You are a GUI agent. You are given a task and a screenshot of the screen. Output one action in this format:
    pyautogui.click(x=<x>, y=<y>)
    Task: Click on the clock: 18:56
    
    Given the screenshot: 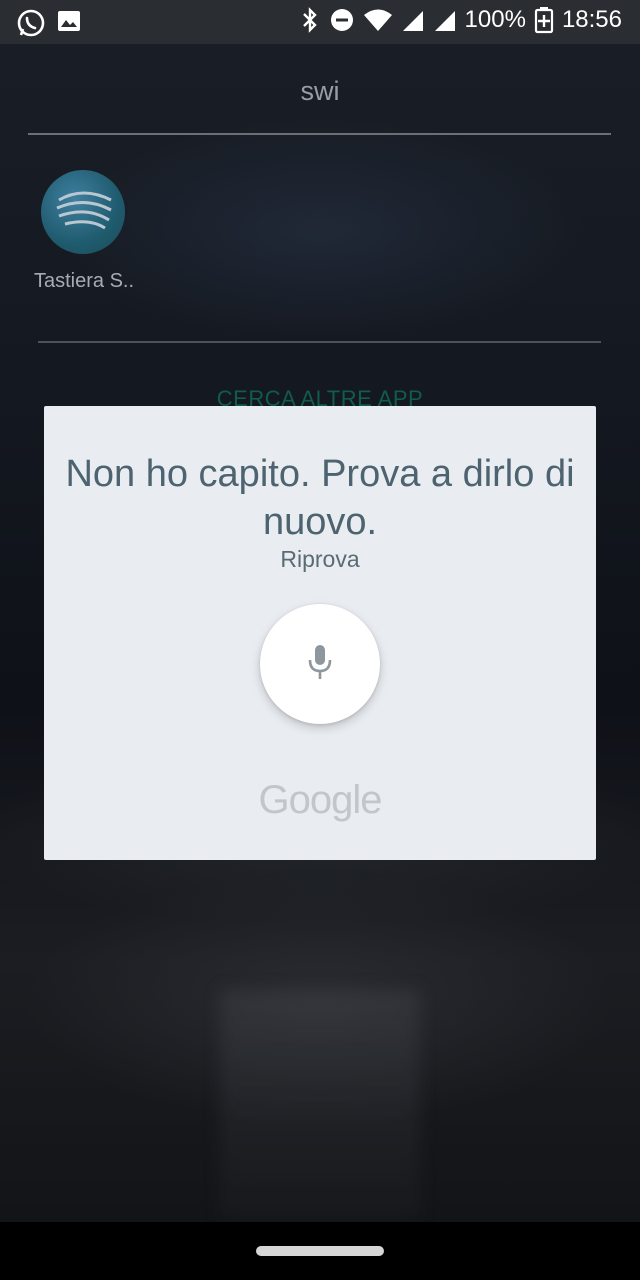 What is the action you would take?
    pyautogui.click(x=591, y=19)
    